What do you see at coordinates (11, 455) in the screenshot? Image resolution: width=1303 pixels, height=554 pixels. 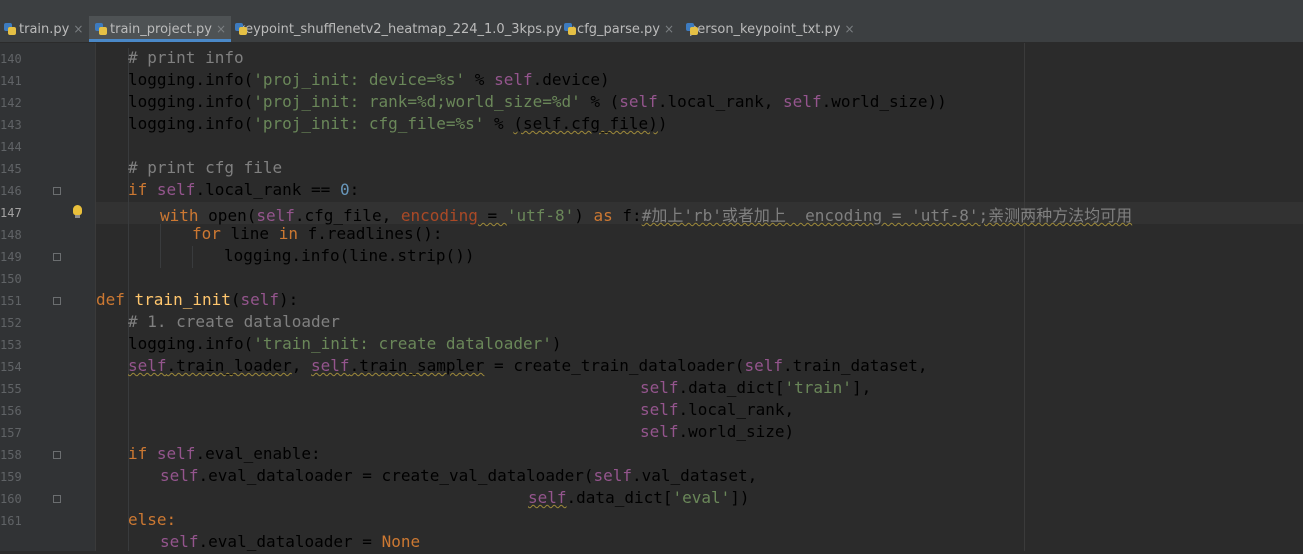 I see `line-number: 158` at bounding box center [11, 455].